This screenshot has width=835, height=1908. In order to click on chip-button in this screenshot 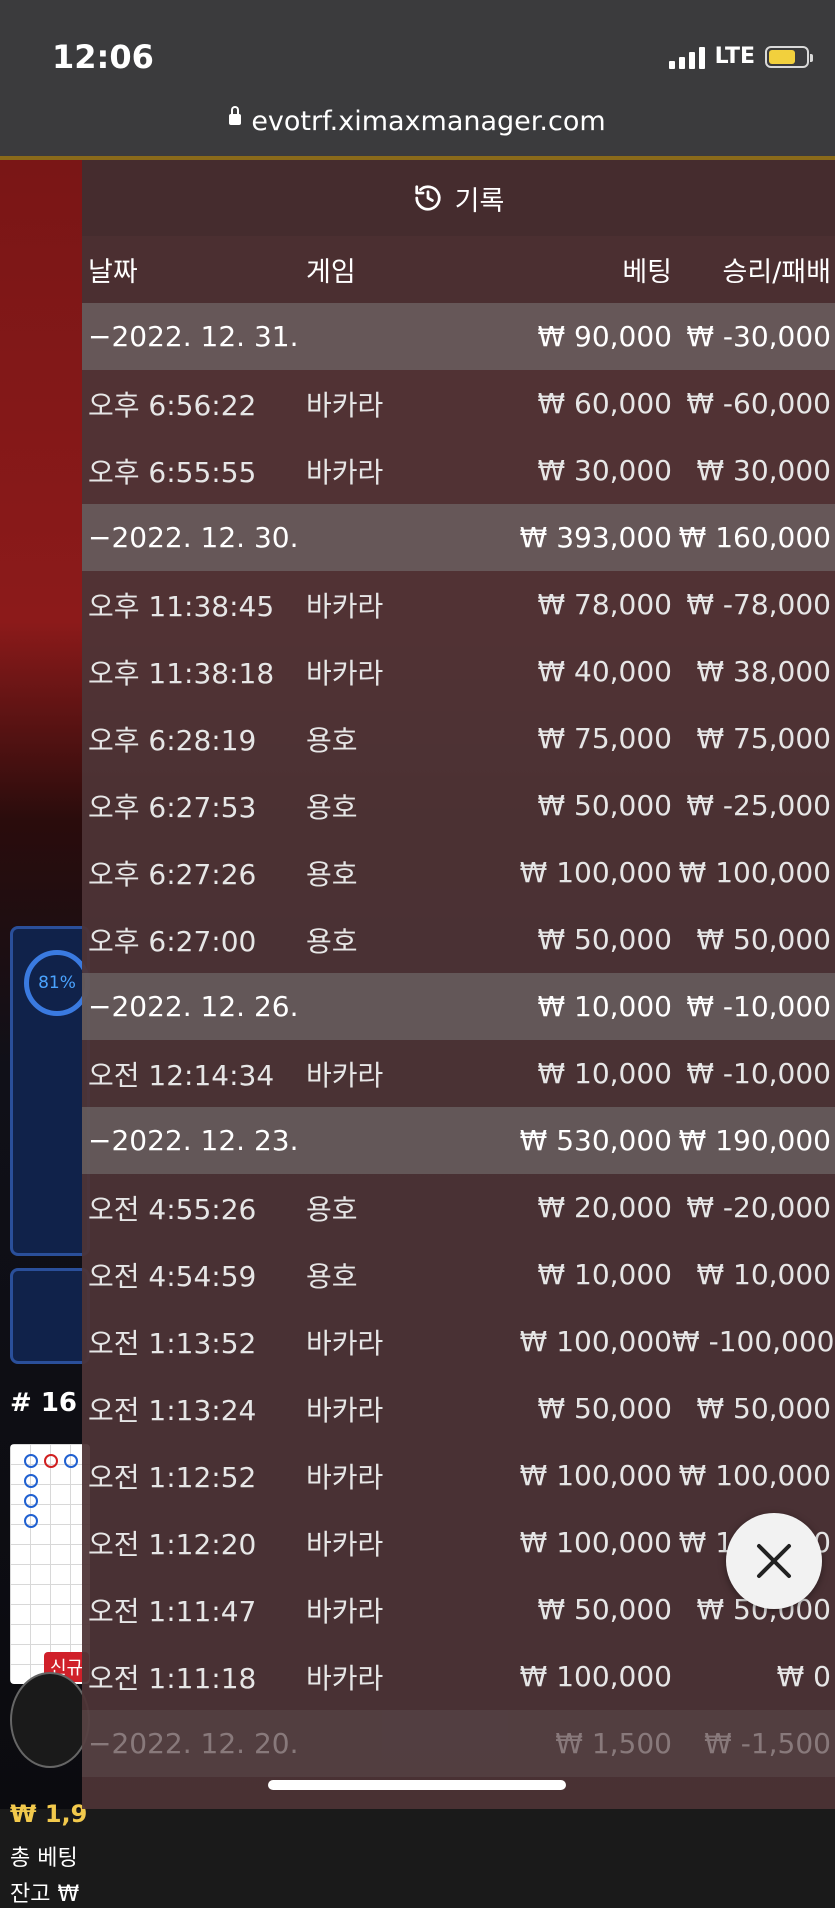, I will do `click(50, 1720)`.